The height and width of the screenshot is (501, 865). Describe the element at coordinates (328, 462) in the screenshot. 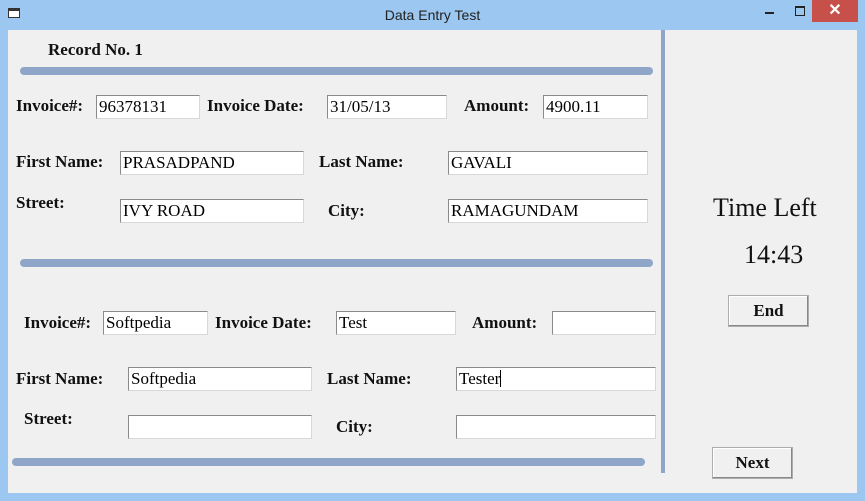

I see `separator-bottom` at that location.